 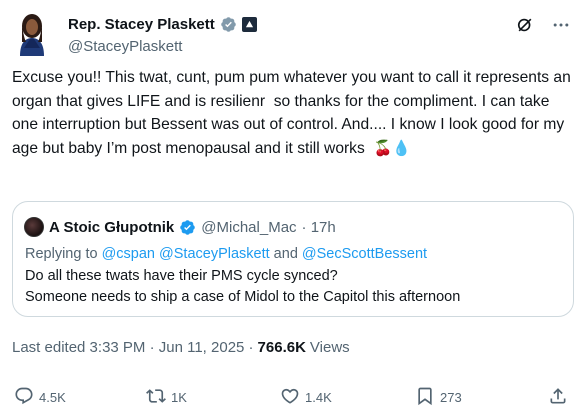 What do you see at coordinates (525, 25) in the screenshot?
I see `grok-icon` at bounding box center [525, 25].